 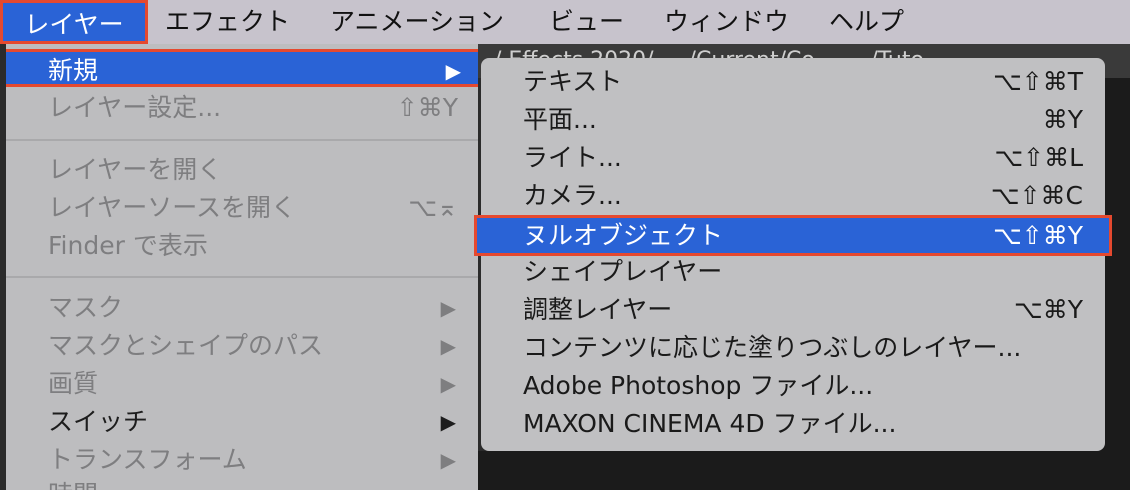 I want to click on menu-effect: エフェクト, so click(x=227, y=22).